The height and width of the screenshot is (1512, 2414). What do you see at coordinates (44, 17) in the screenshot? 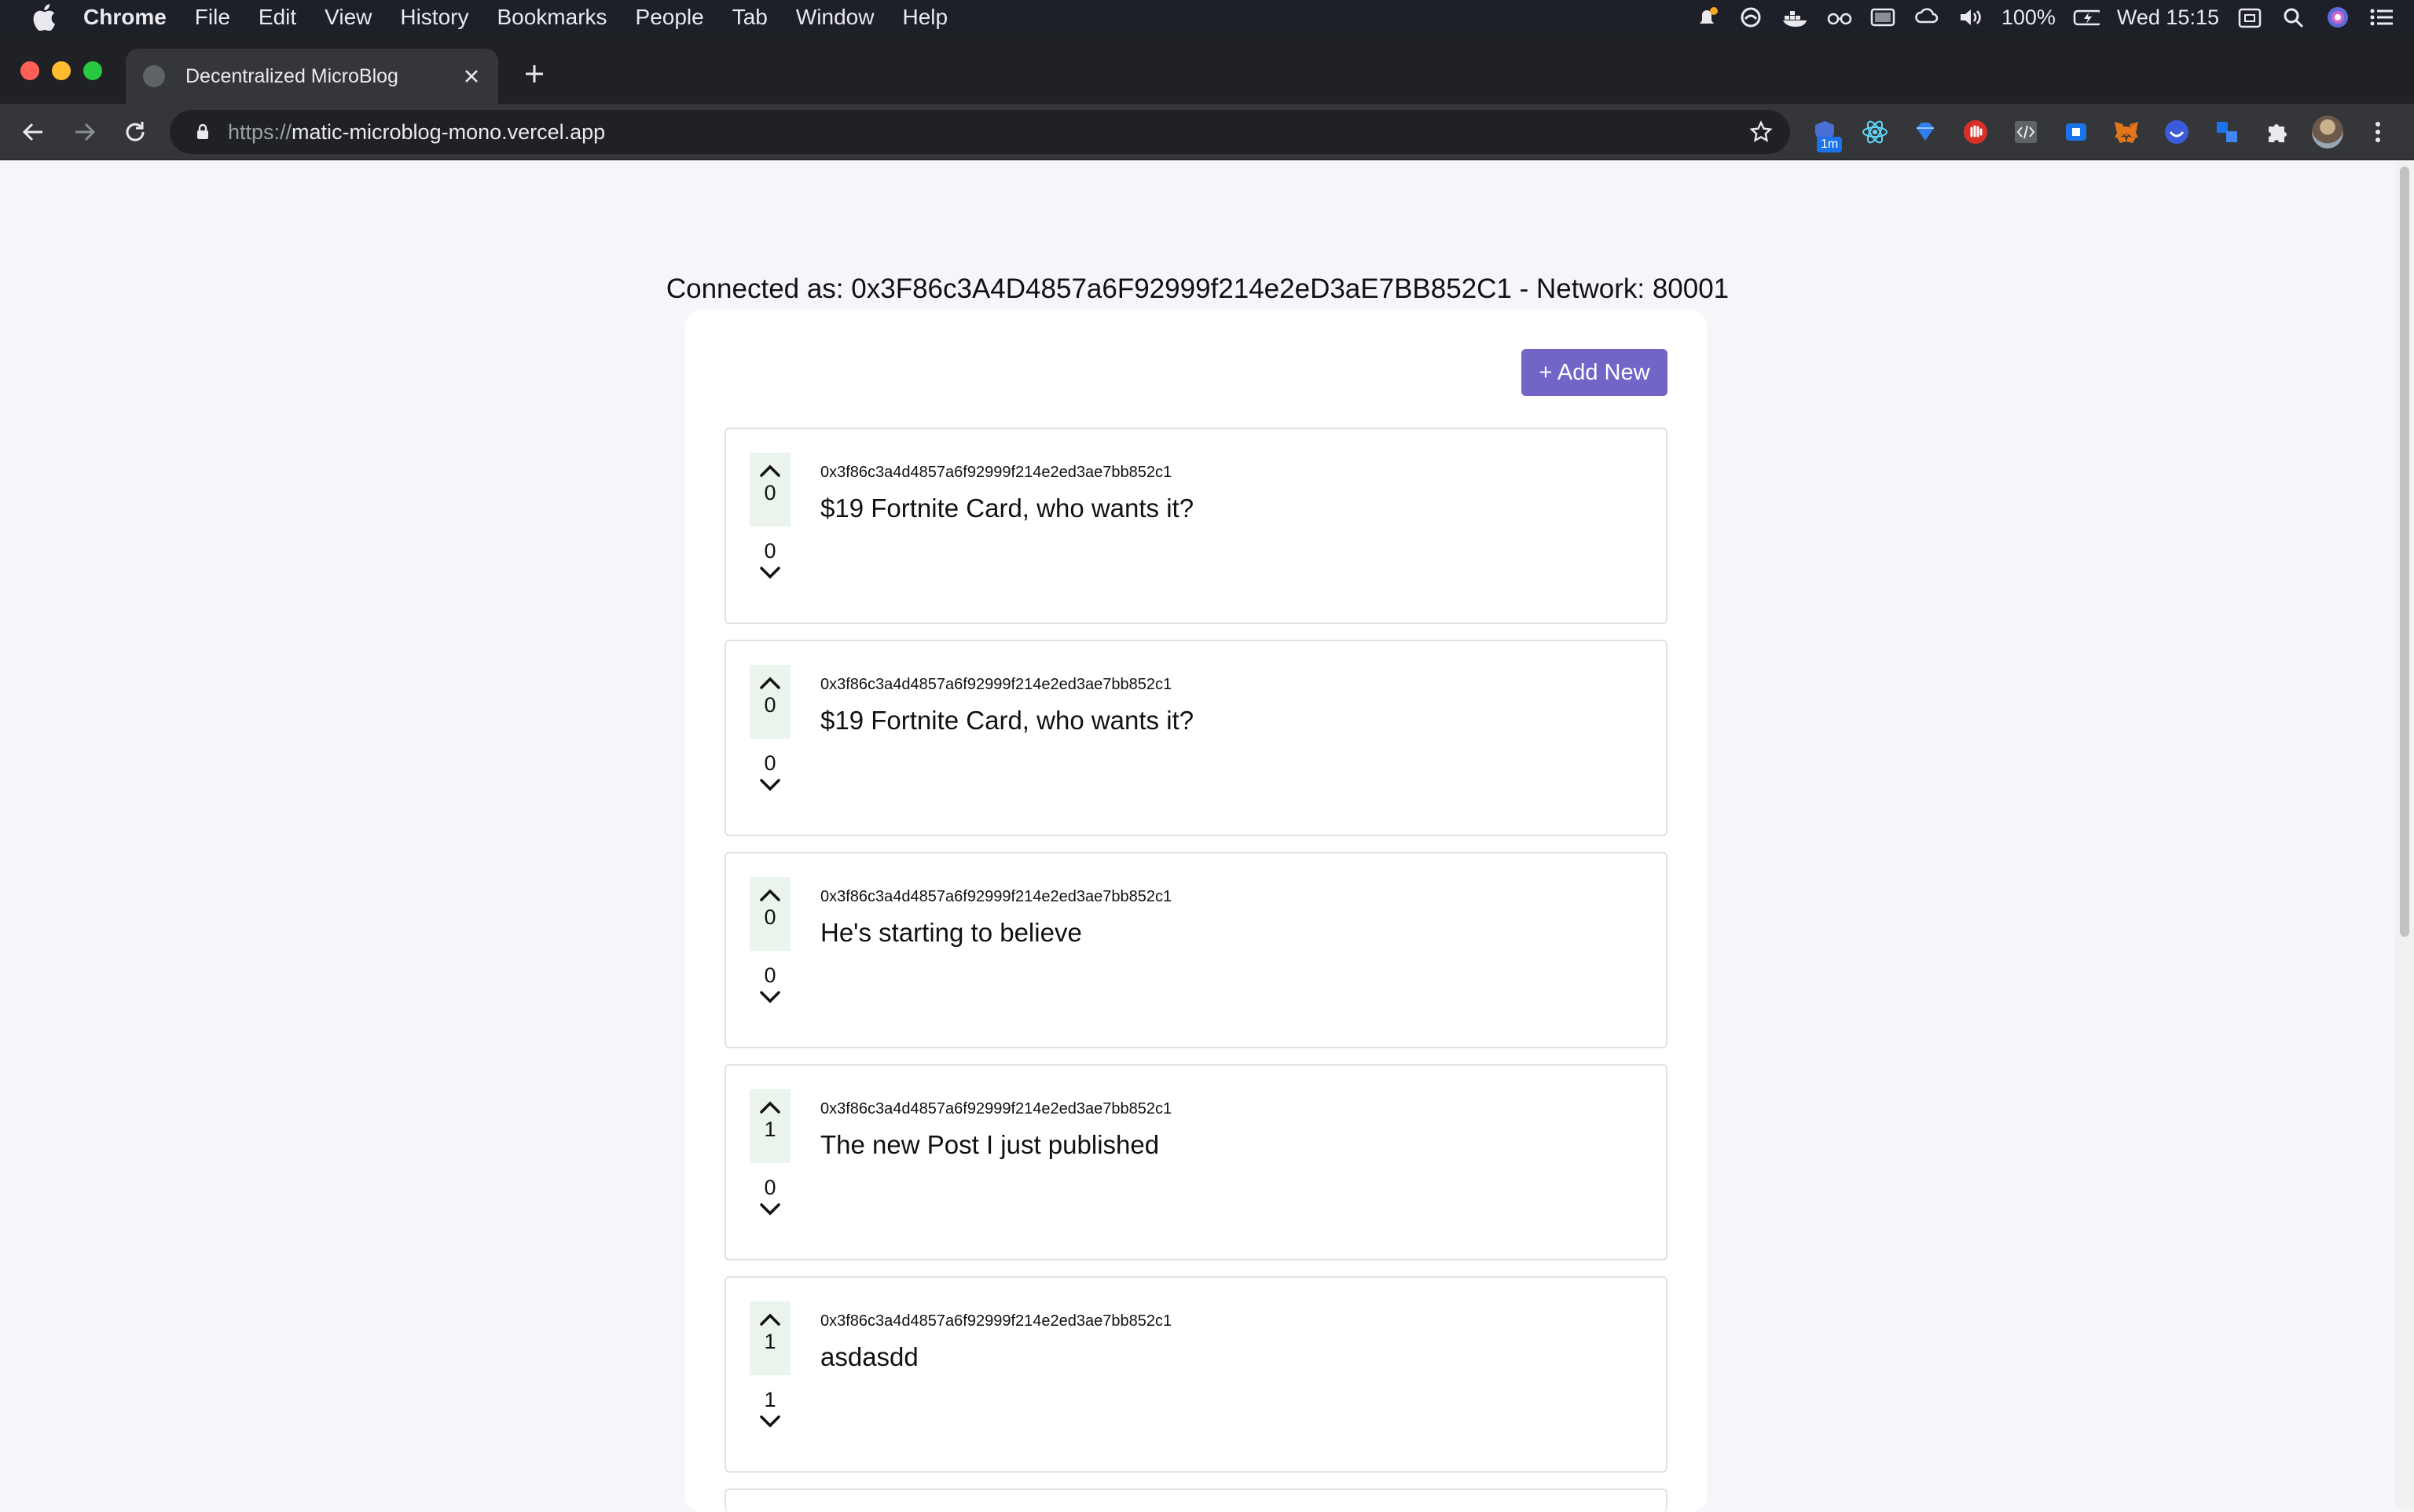
I see `apple-icon` at bounding box center [44, 17].